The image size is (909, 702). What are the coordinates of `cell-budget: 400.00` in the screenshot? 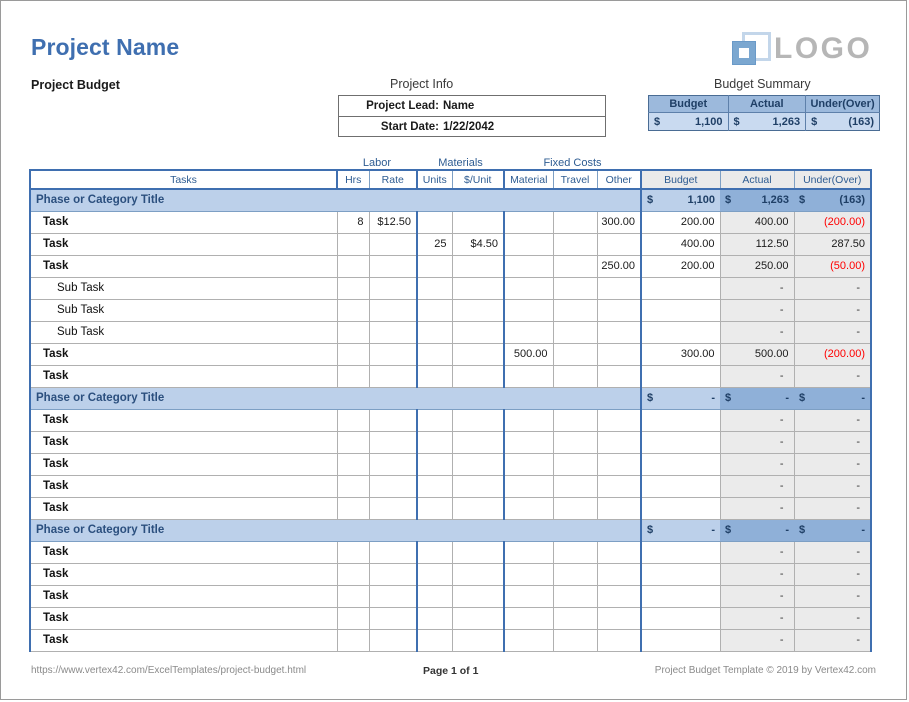 It's located at (680, 244).